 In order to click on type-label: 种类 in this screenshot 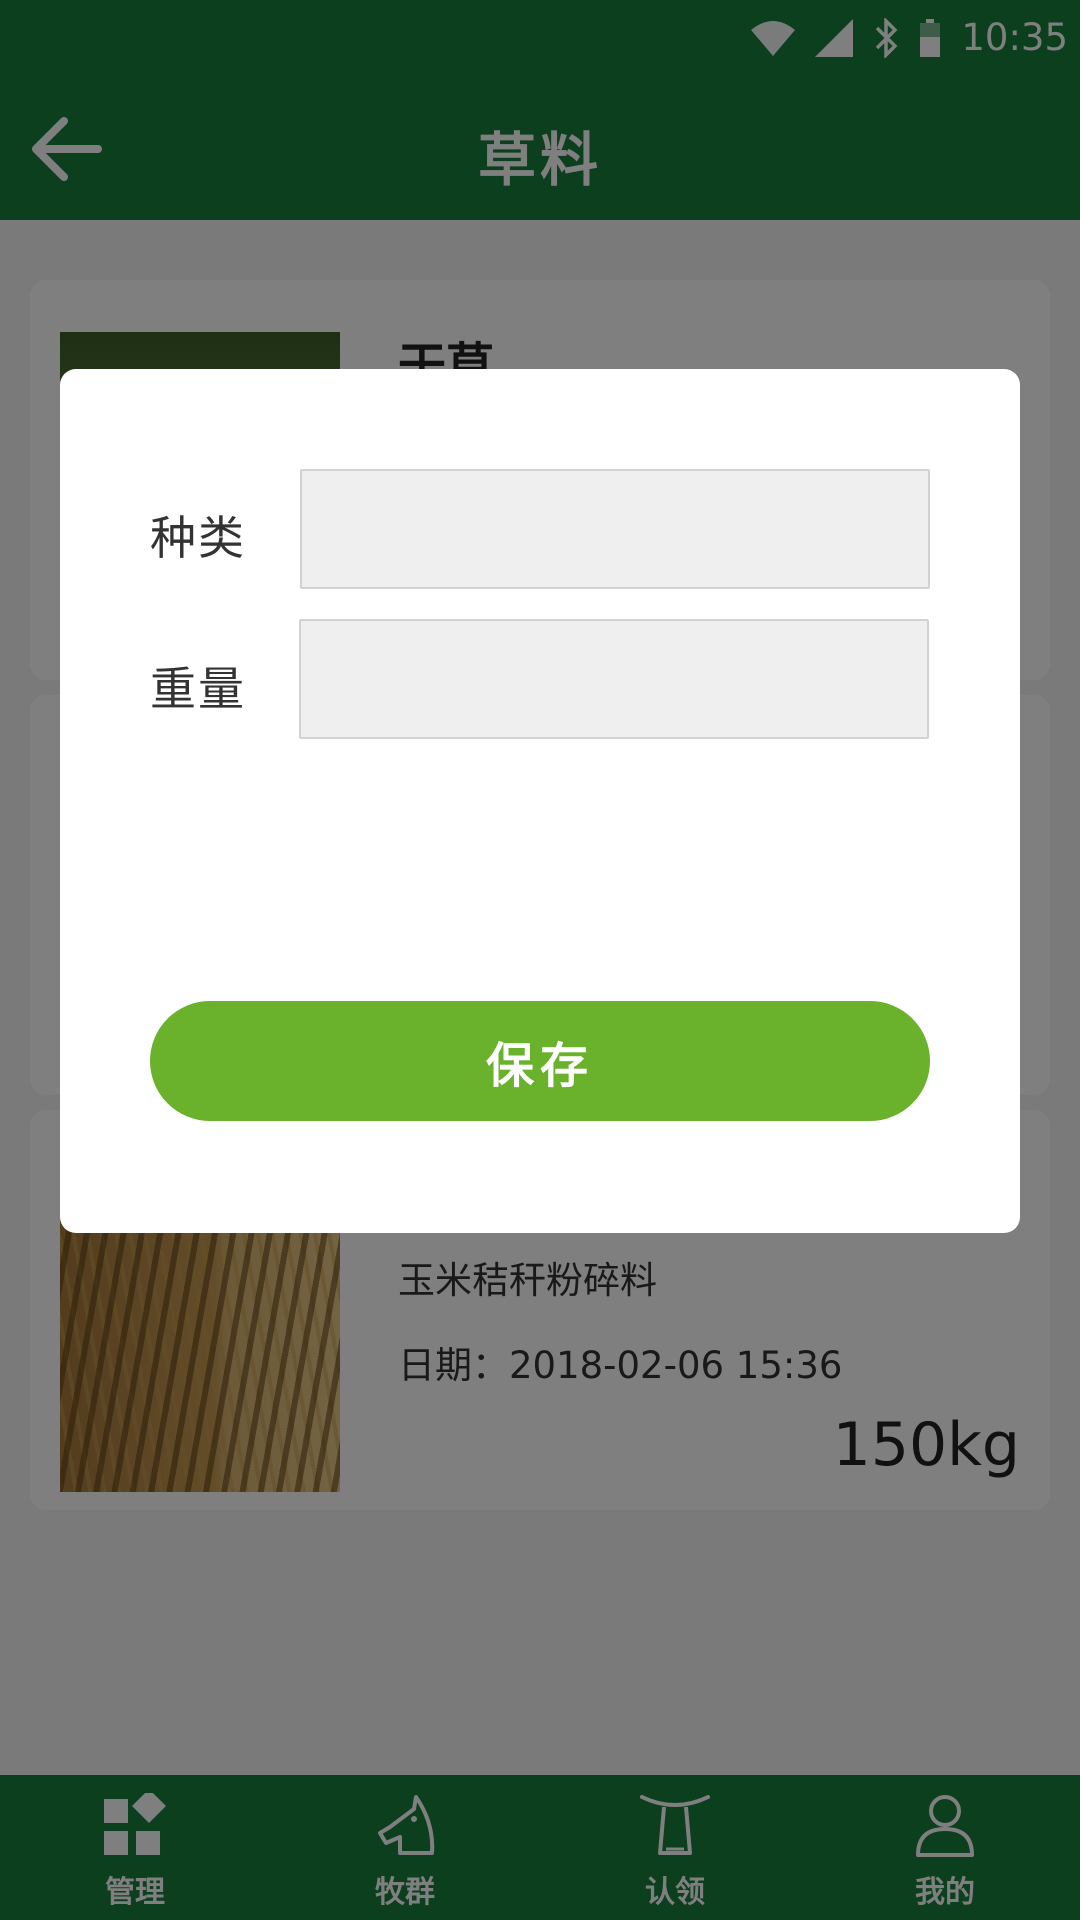, I will do `click(198, 538)`.